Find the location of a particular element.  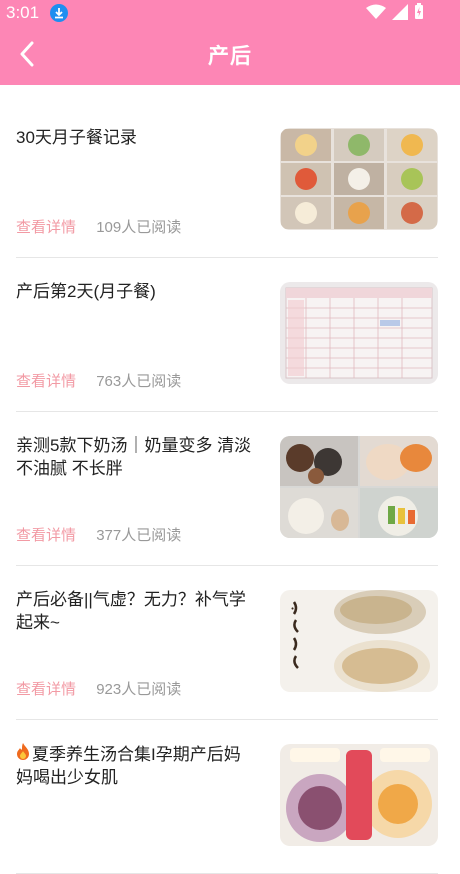

status-time: 3:01 is located at coordinates (23, 12).